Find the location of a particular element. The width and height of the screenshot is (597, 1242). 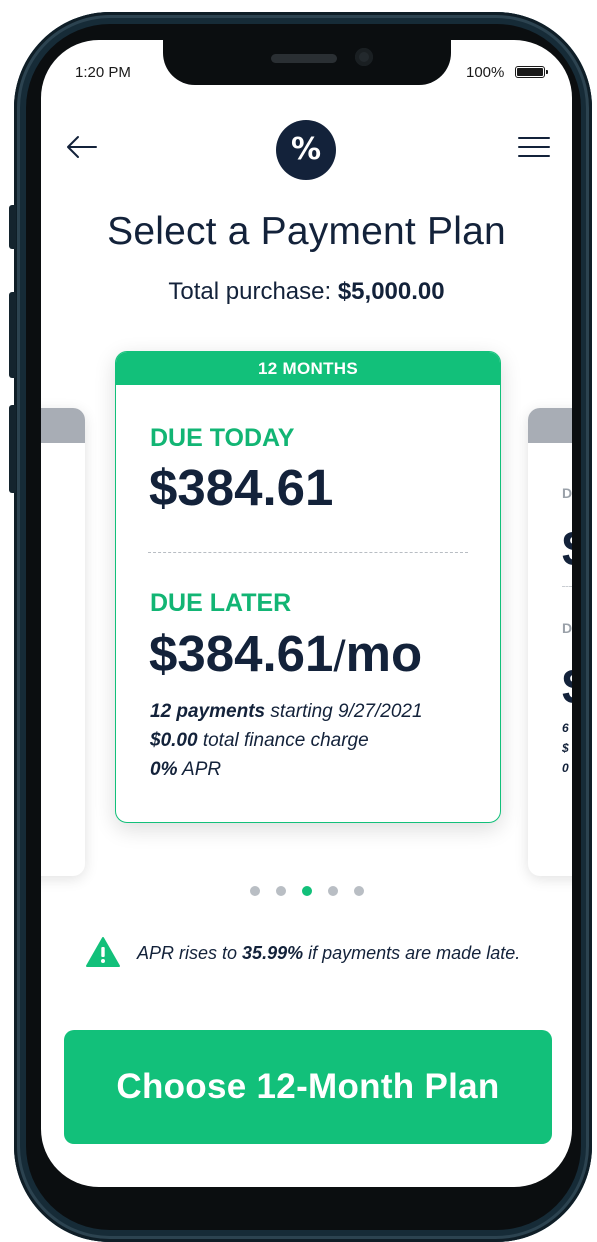

late-apr-rate: 35.99% is located at coordinates (273, 953).